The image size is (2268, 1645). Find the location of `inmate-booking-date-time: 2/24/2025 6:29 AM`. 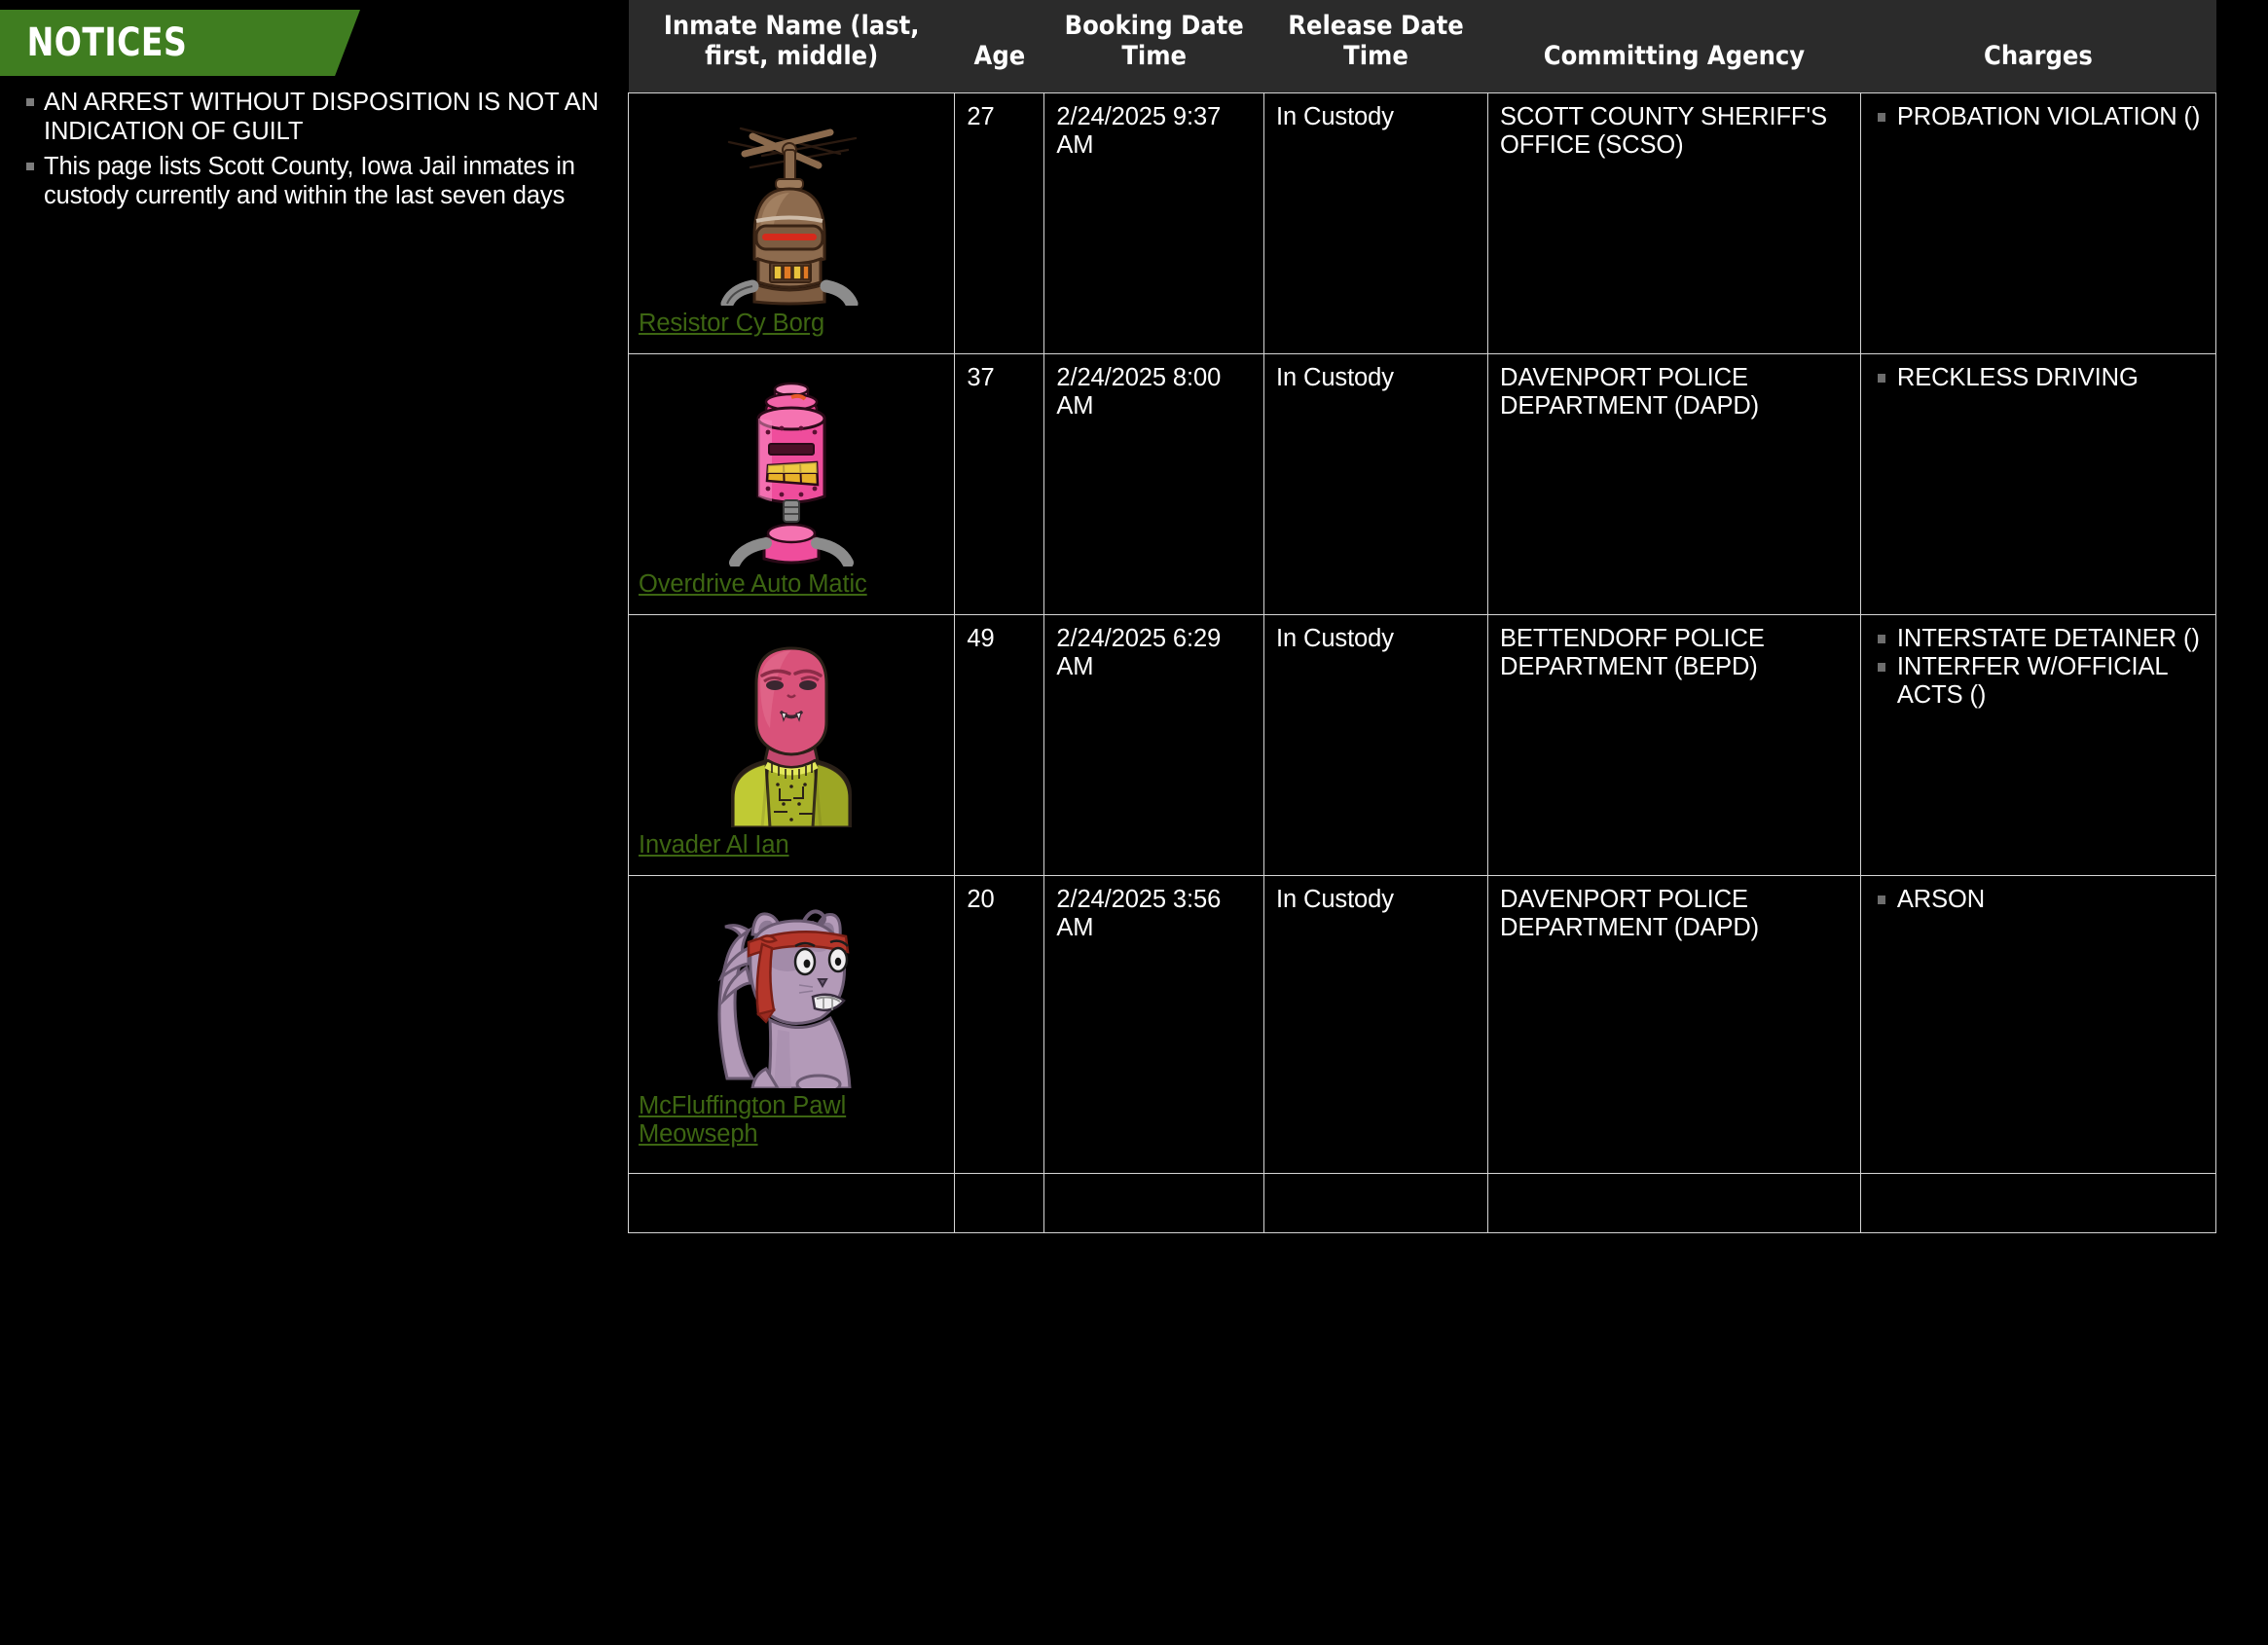

inmate-booking-date-time: 2/24/2025 6:29 AM is located at coordinates (1153, 744).